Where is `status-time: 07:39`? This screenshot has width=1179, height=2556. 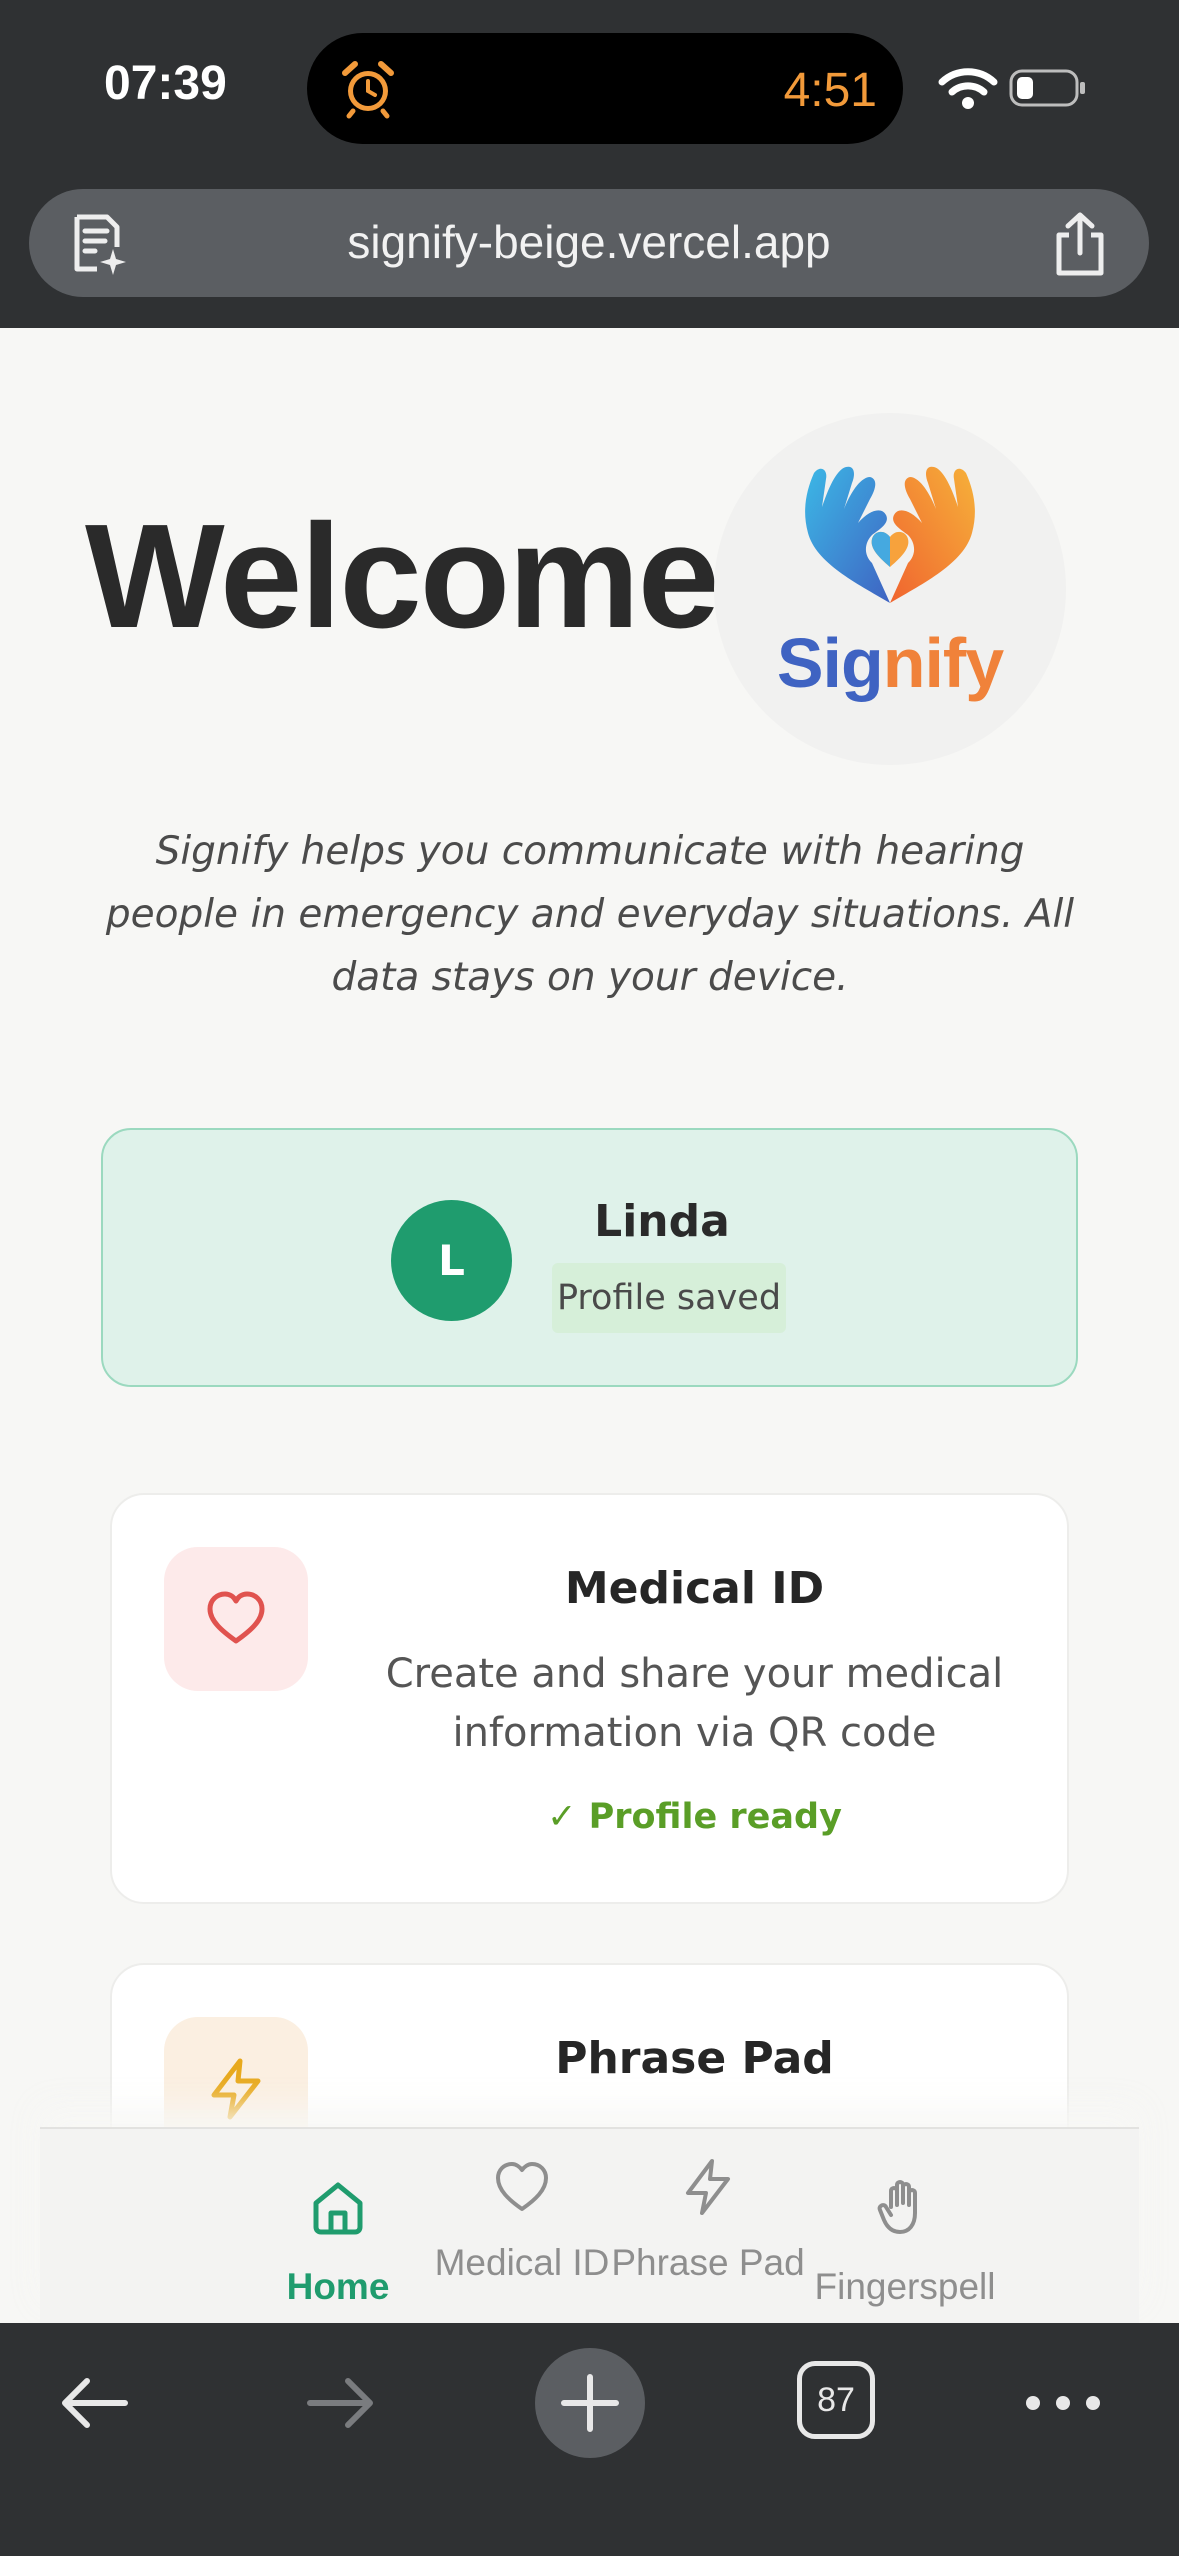 status-time: 07:39 is located at coordinates (165, 83).